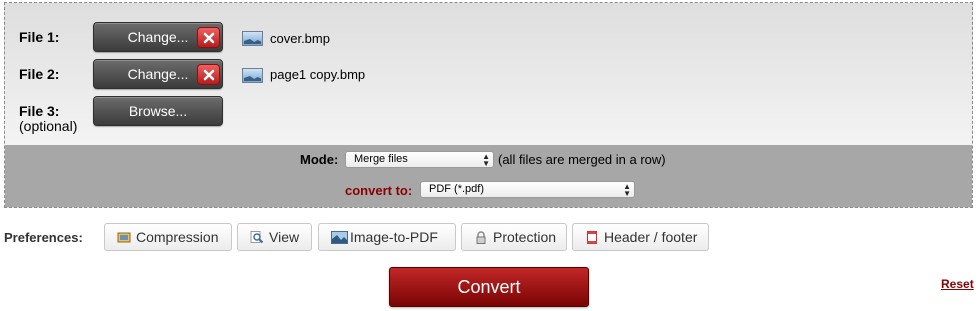 The width and height of the screenshot is (979, 311). Describe the element at coordinates (379, 190) in the screenshot. I see `convert-to-label: convert to:` at that location.